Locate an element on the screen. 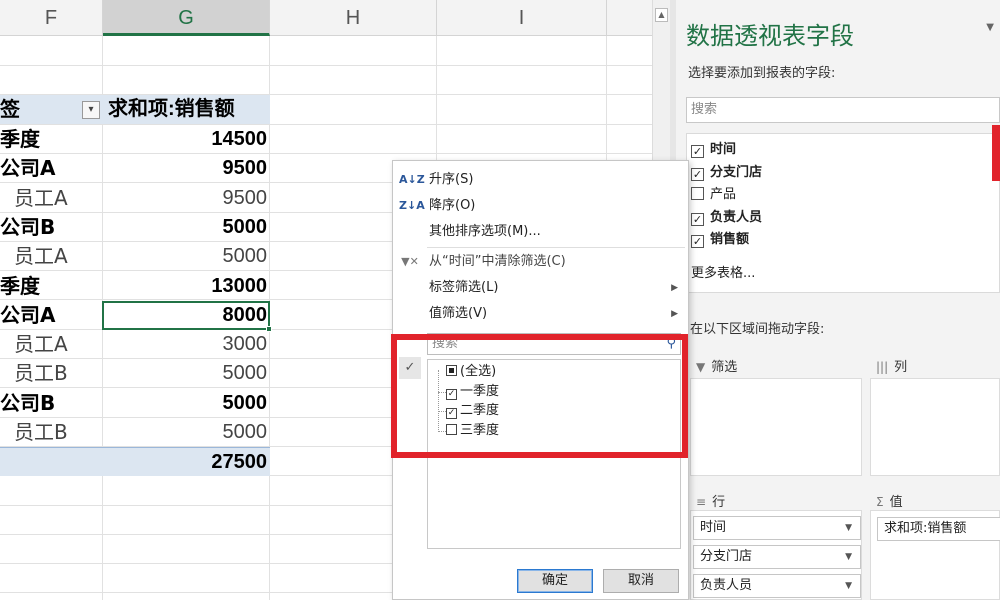 This screenshot has width=1000, height=600. menu-value-filter: 值筛选(V) ▶ is located at coordinates (540, 314).